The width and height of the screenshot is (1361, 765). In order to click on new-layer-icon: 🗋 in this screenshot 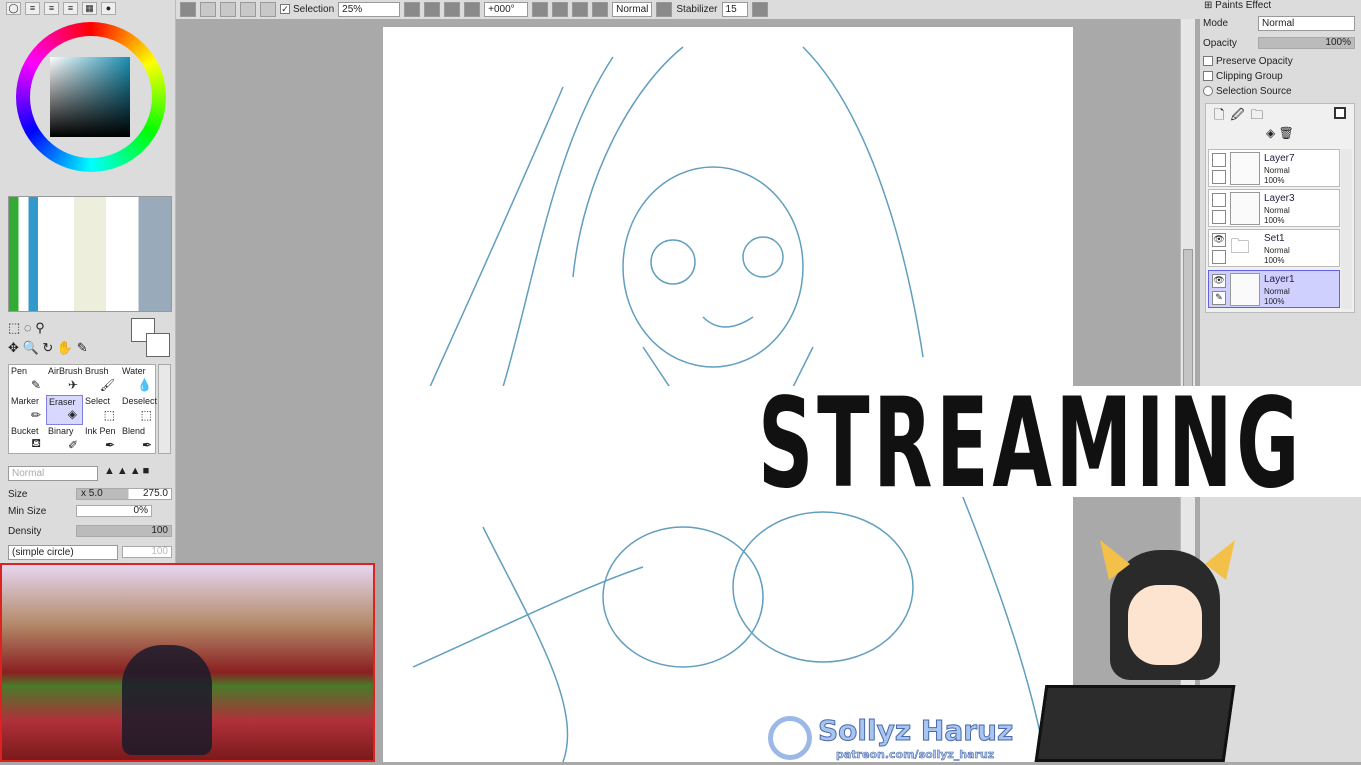, I will do `click(1222, 114)`.